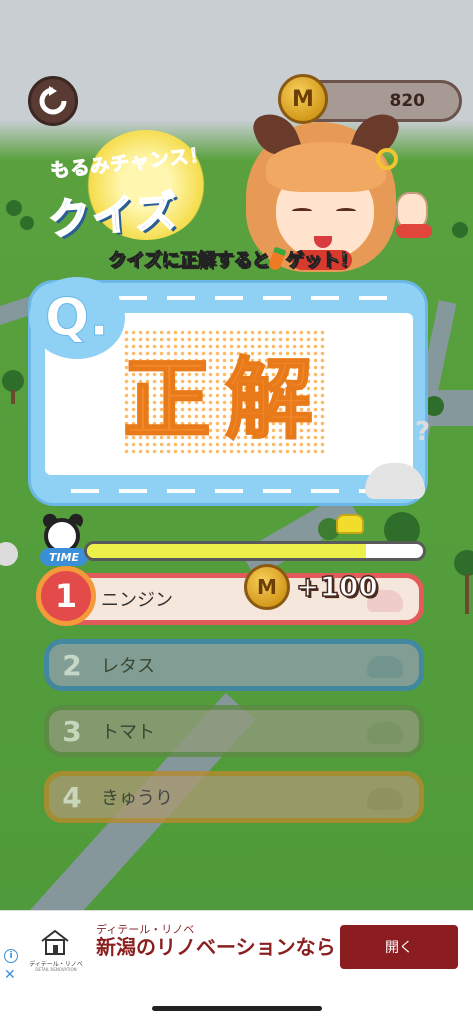 The height and width of the screenshot is (1024, 473). What do you see at coordinates (55, 942) in the screenshot?
I see `house-icon` at bounding box center [55, 942].